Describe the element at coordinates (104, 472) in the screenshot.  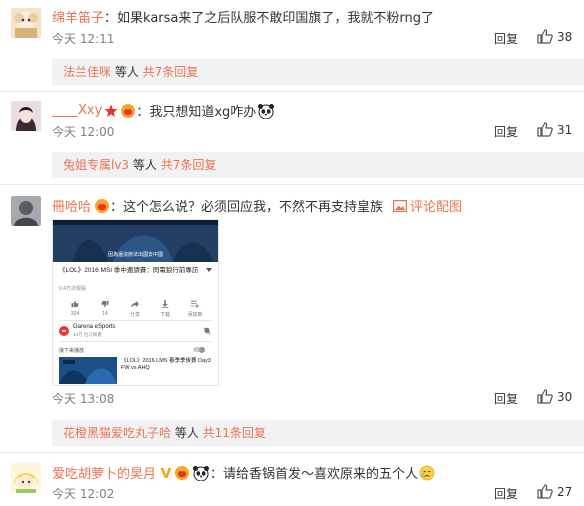
I see `comment-username: 爱吃胡萝卜的昊月` at that location.